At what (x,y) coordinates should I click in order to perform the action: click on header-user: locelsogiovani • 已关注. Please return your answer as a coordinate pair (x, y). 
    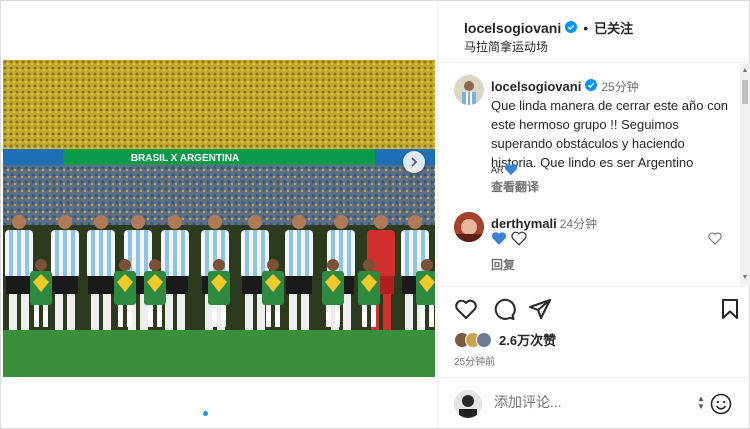
    Looking at the image, I should click on (548, 27).